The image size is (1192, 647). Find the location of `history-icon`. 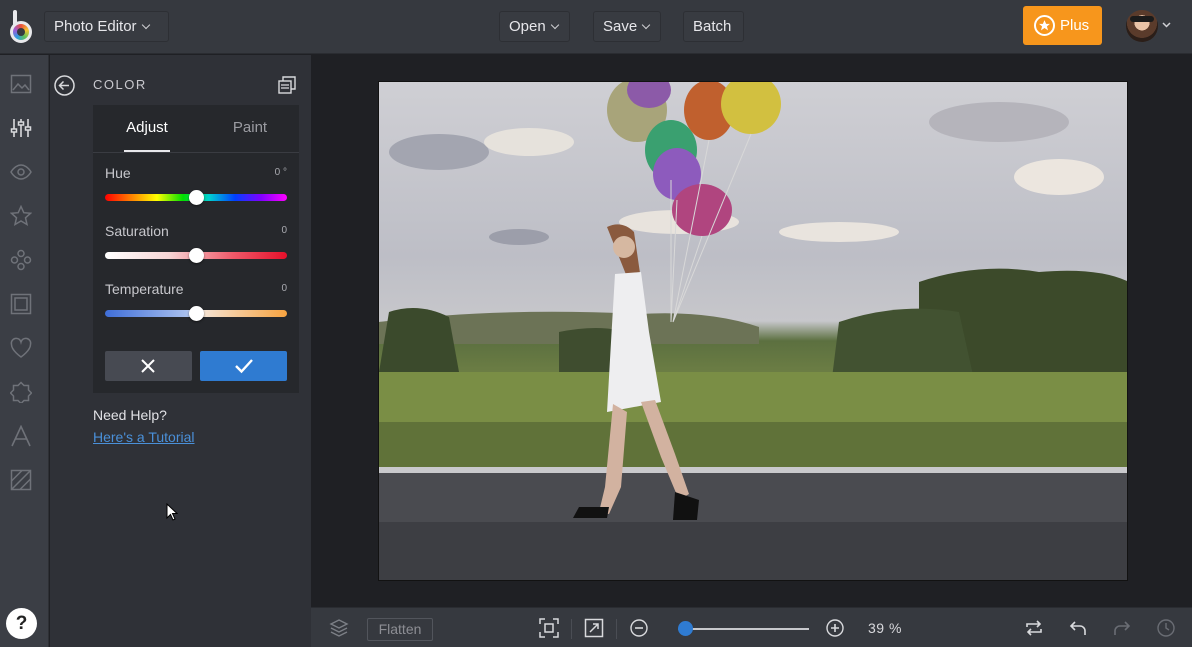

history-icon is located at coordinates (1166, 628).